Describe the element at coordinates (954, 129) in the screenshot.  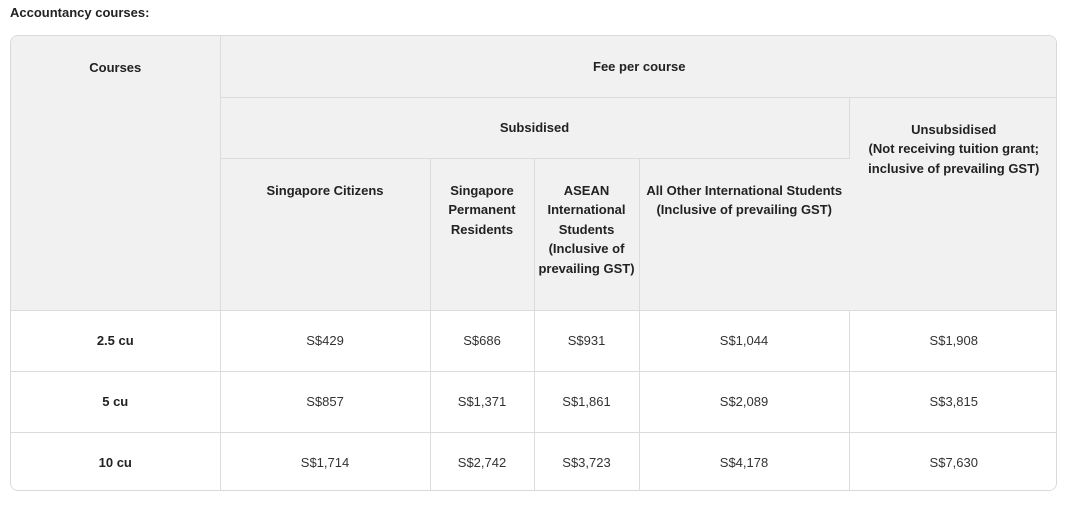
I see `header-unsubsidised-line: Unsubsidised` at that location.